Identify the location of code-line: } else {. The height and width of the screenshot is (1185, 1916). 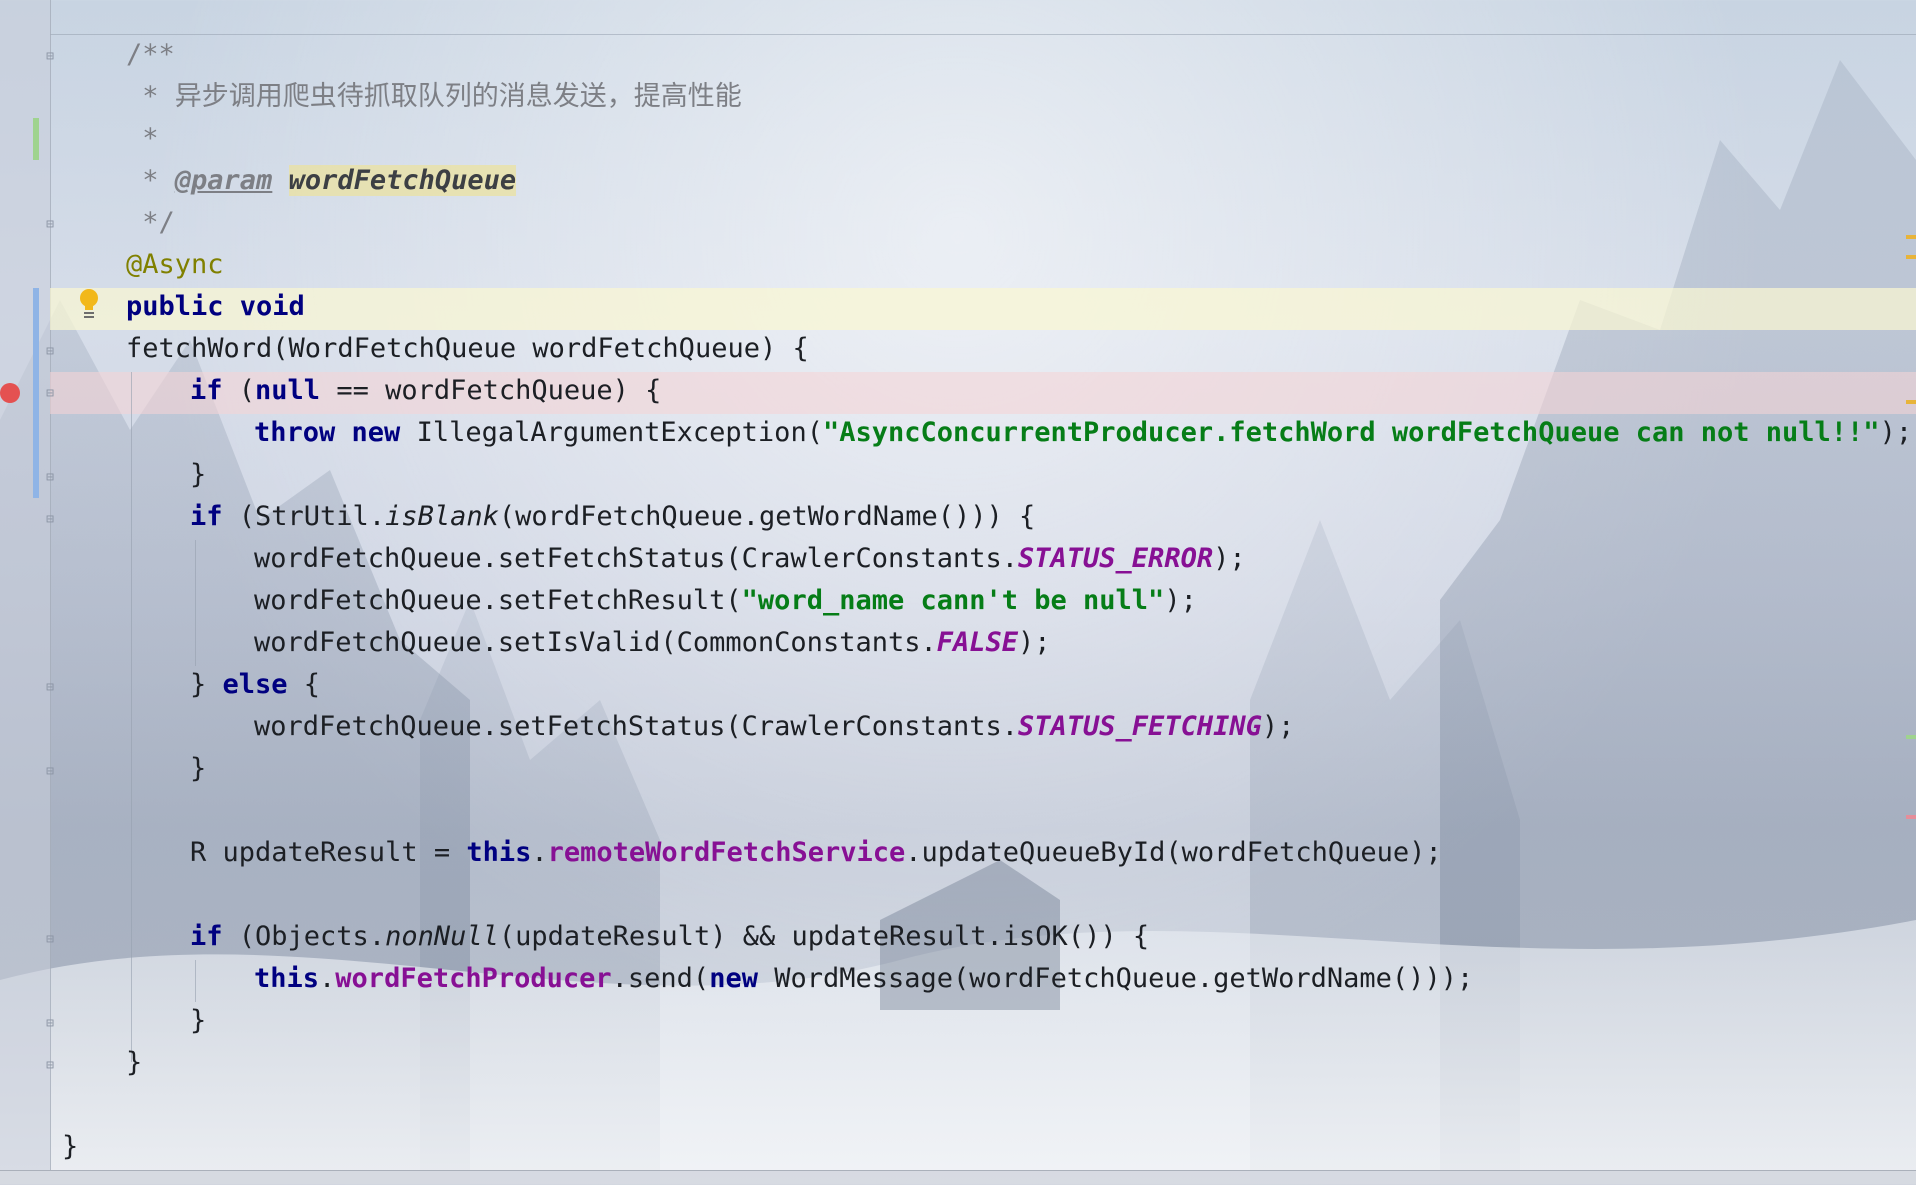
(255, 685).